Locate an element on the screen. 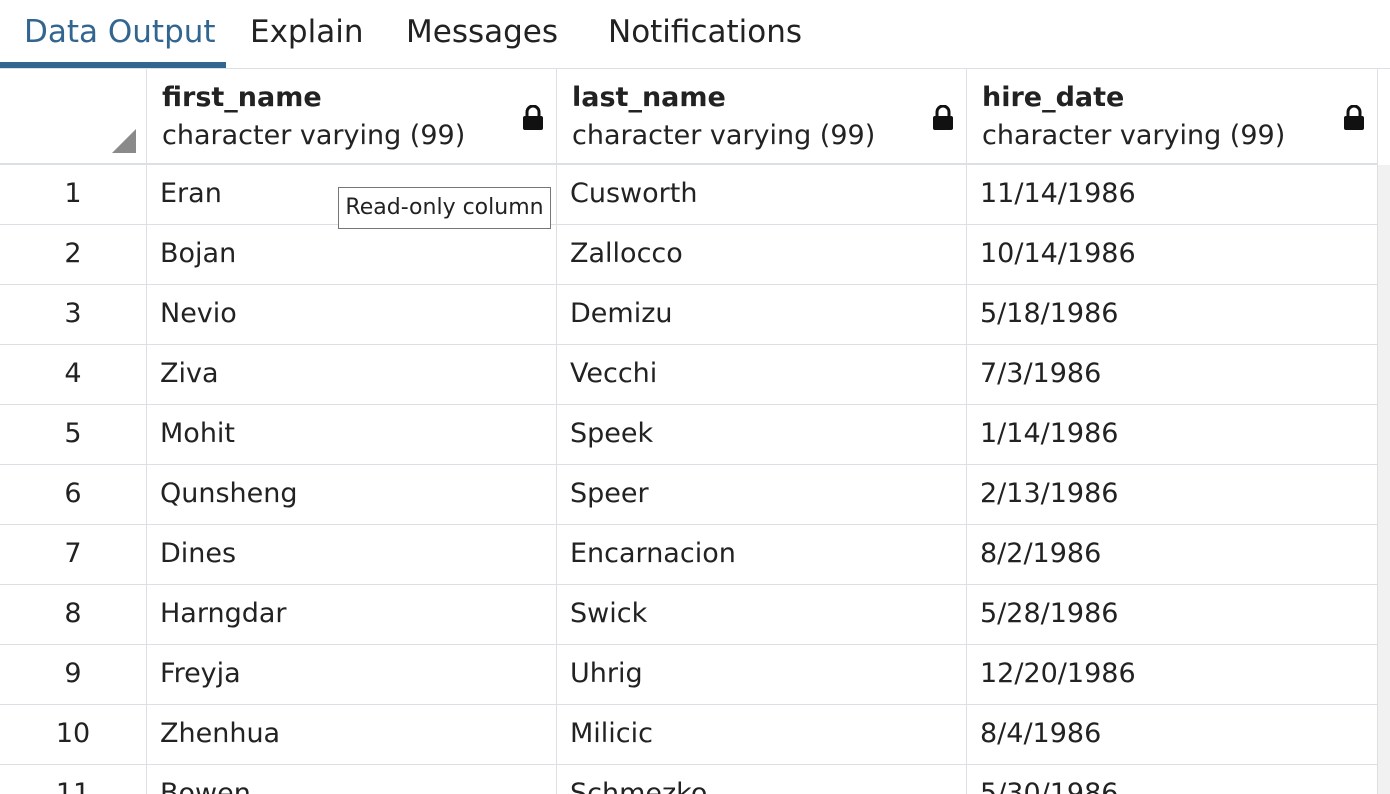 The height and width of the screenshot is (794, 1390). cell-first-name: Qunsheng is located at coordinates (352, 494).